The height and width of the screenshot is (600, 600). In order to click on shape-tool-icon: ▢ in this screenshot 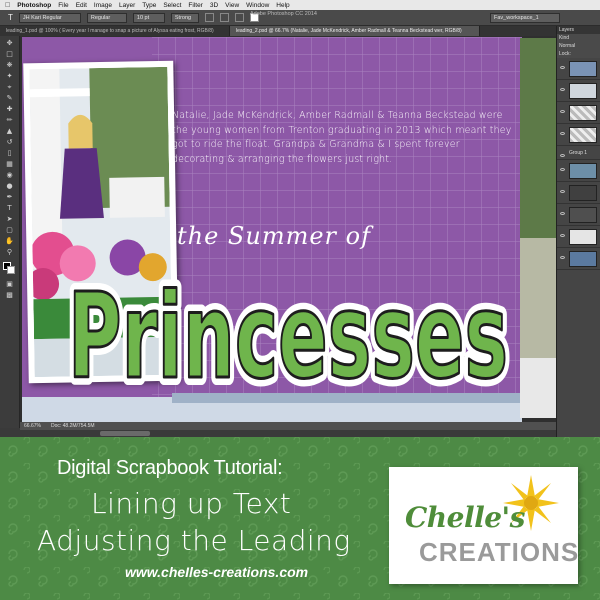, I will do `click(10, 230)`.